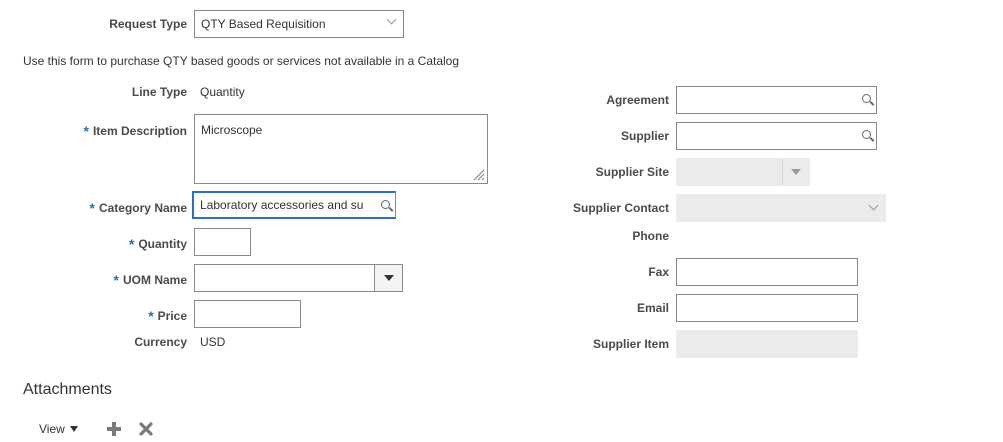  I want to click on quantity-label: * Quantity, so click(157, 244).